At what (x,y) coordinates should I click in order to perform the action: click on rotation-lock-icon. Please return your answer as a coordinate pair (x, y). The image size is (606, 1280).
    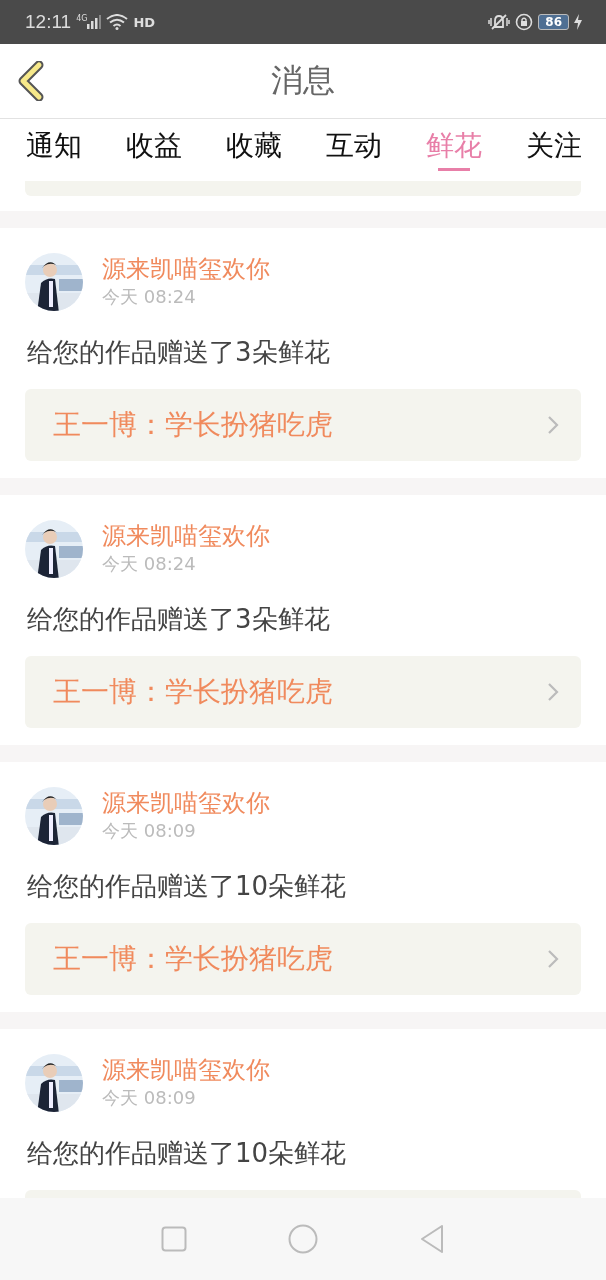
    Looking at the image, I should click on (524, 22).